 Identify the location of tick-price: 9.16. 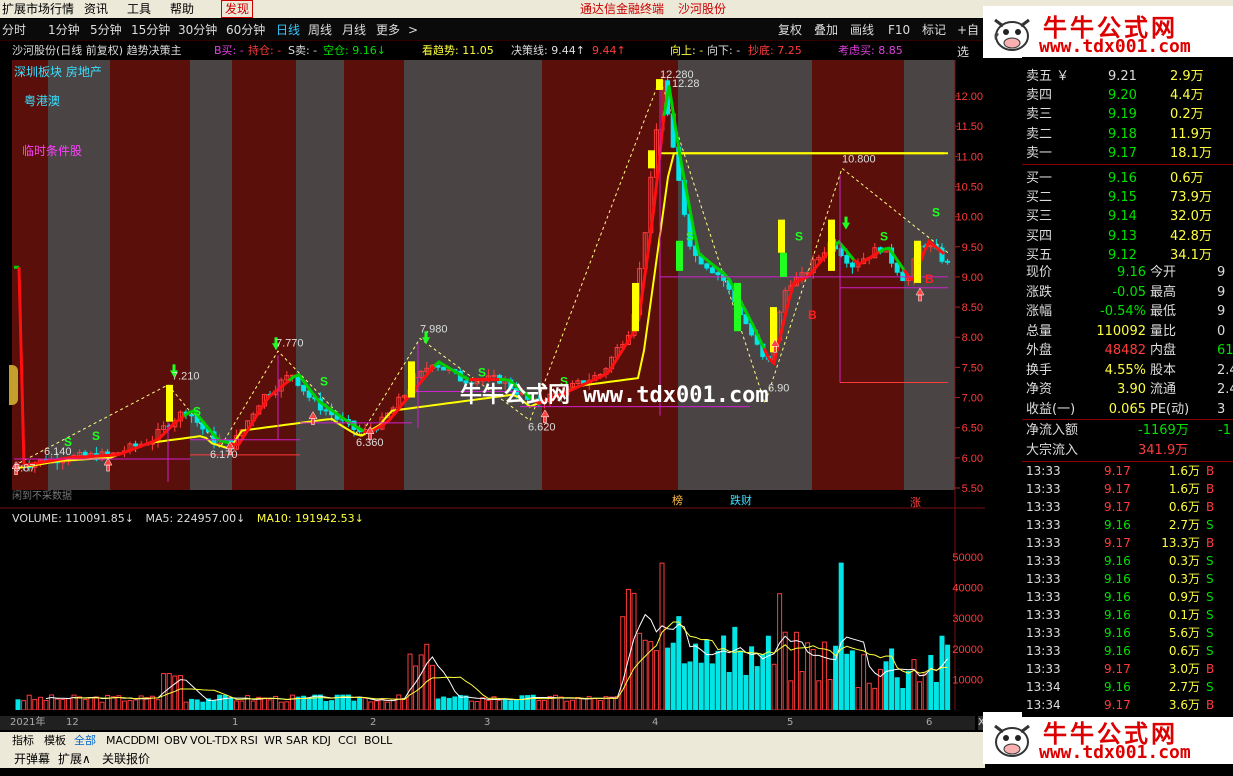
(1117, 561).